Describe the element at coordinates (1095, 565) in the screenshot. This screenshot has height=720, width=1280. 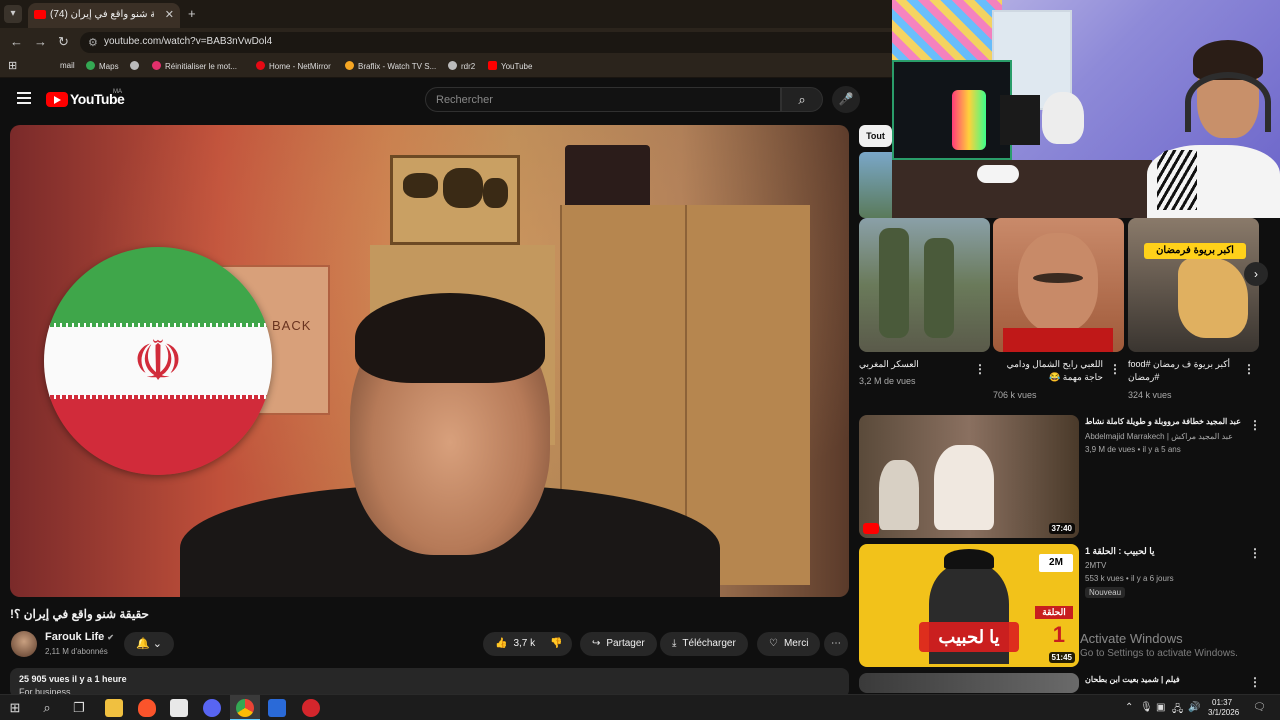
I see `rec-channel-2: 2MTV` at that location.